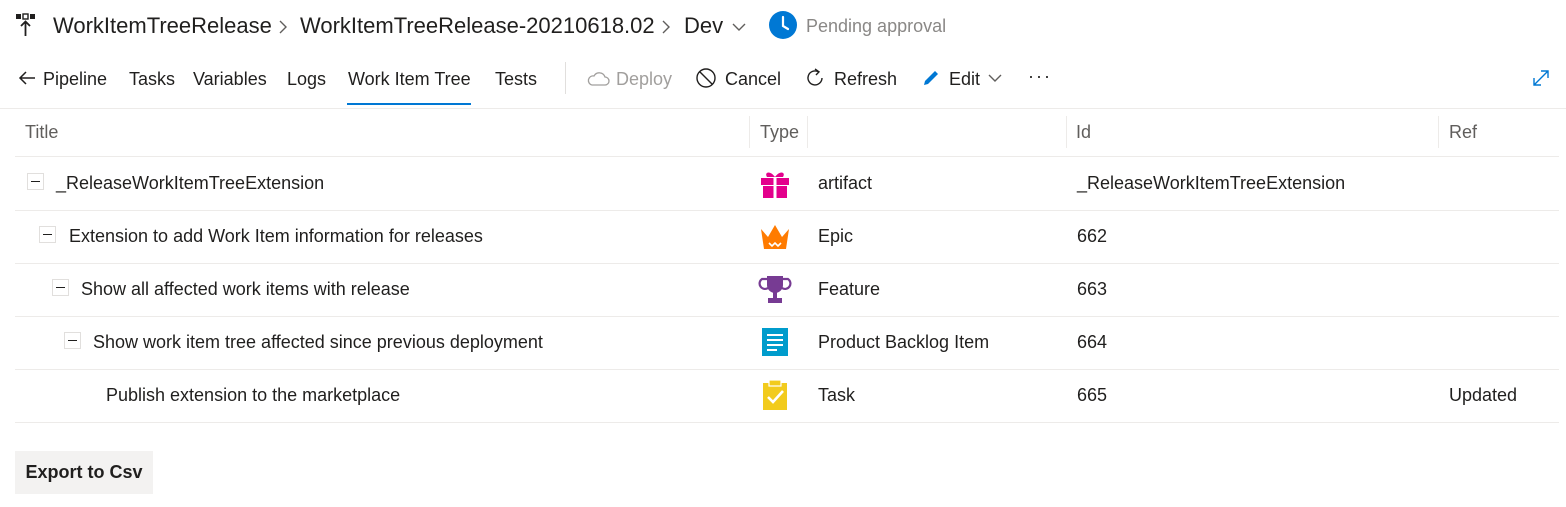  What do you see at coordinates (964, 79) in the screenshot?
I see `edit-button: Edit` at bounding box center [964, 79].